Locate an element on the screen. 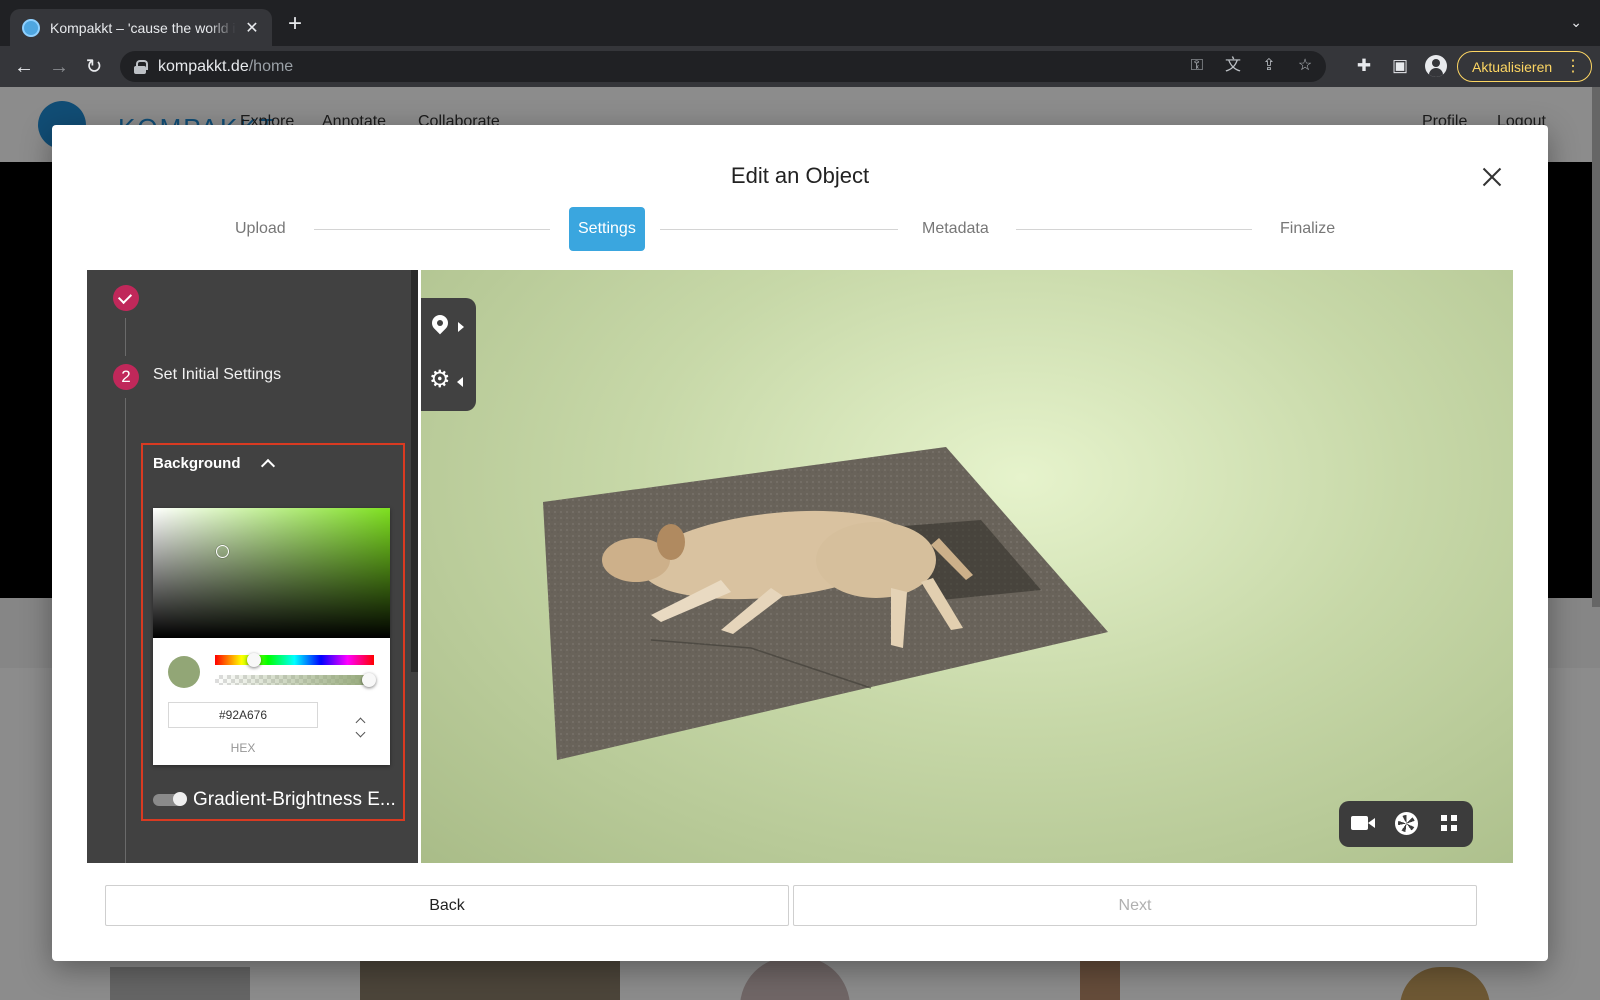  hex-format-label: HEX is located at coordinates (243, 748).